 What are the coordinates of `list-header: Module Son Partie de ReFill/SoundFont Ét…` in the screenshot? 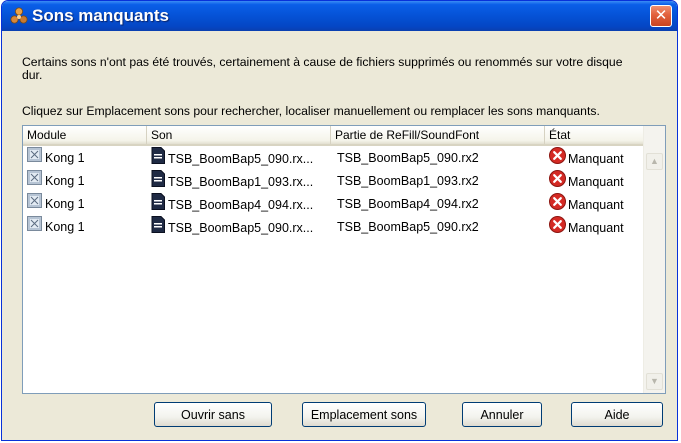 It's located at (333, 136).